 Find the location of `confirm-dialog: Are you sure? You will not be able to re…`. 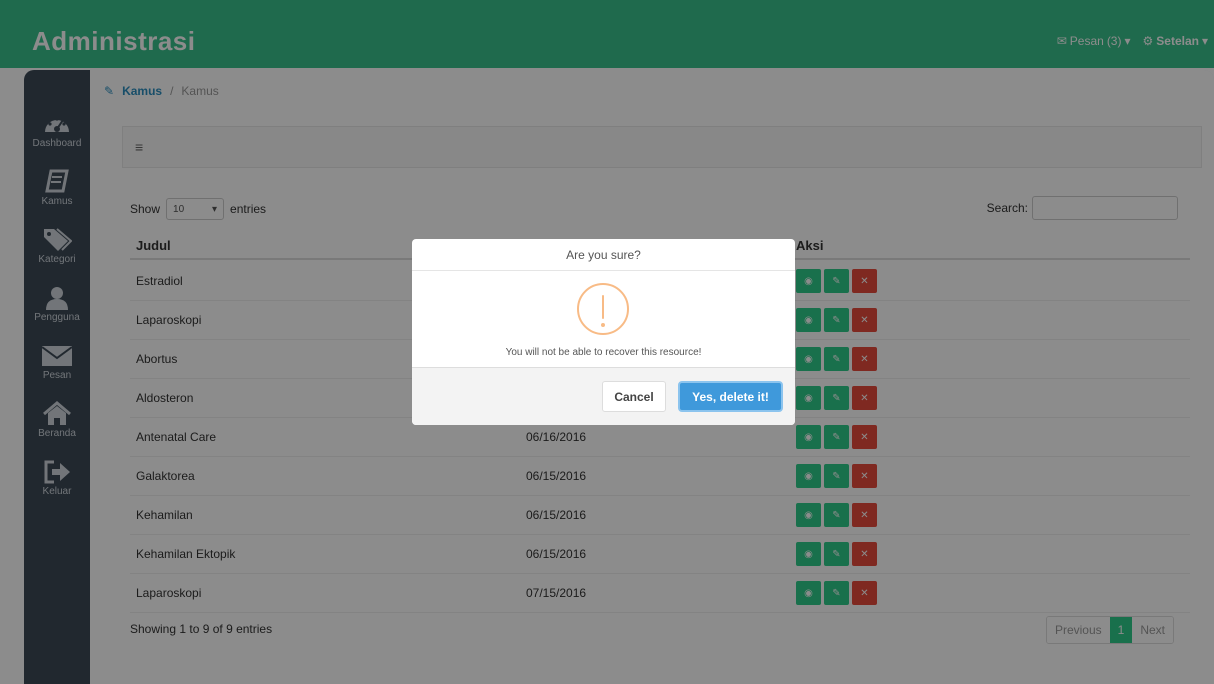

confirm-dialog: Are you sure? You will not be able to re… is located at coordinates (603, 332).